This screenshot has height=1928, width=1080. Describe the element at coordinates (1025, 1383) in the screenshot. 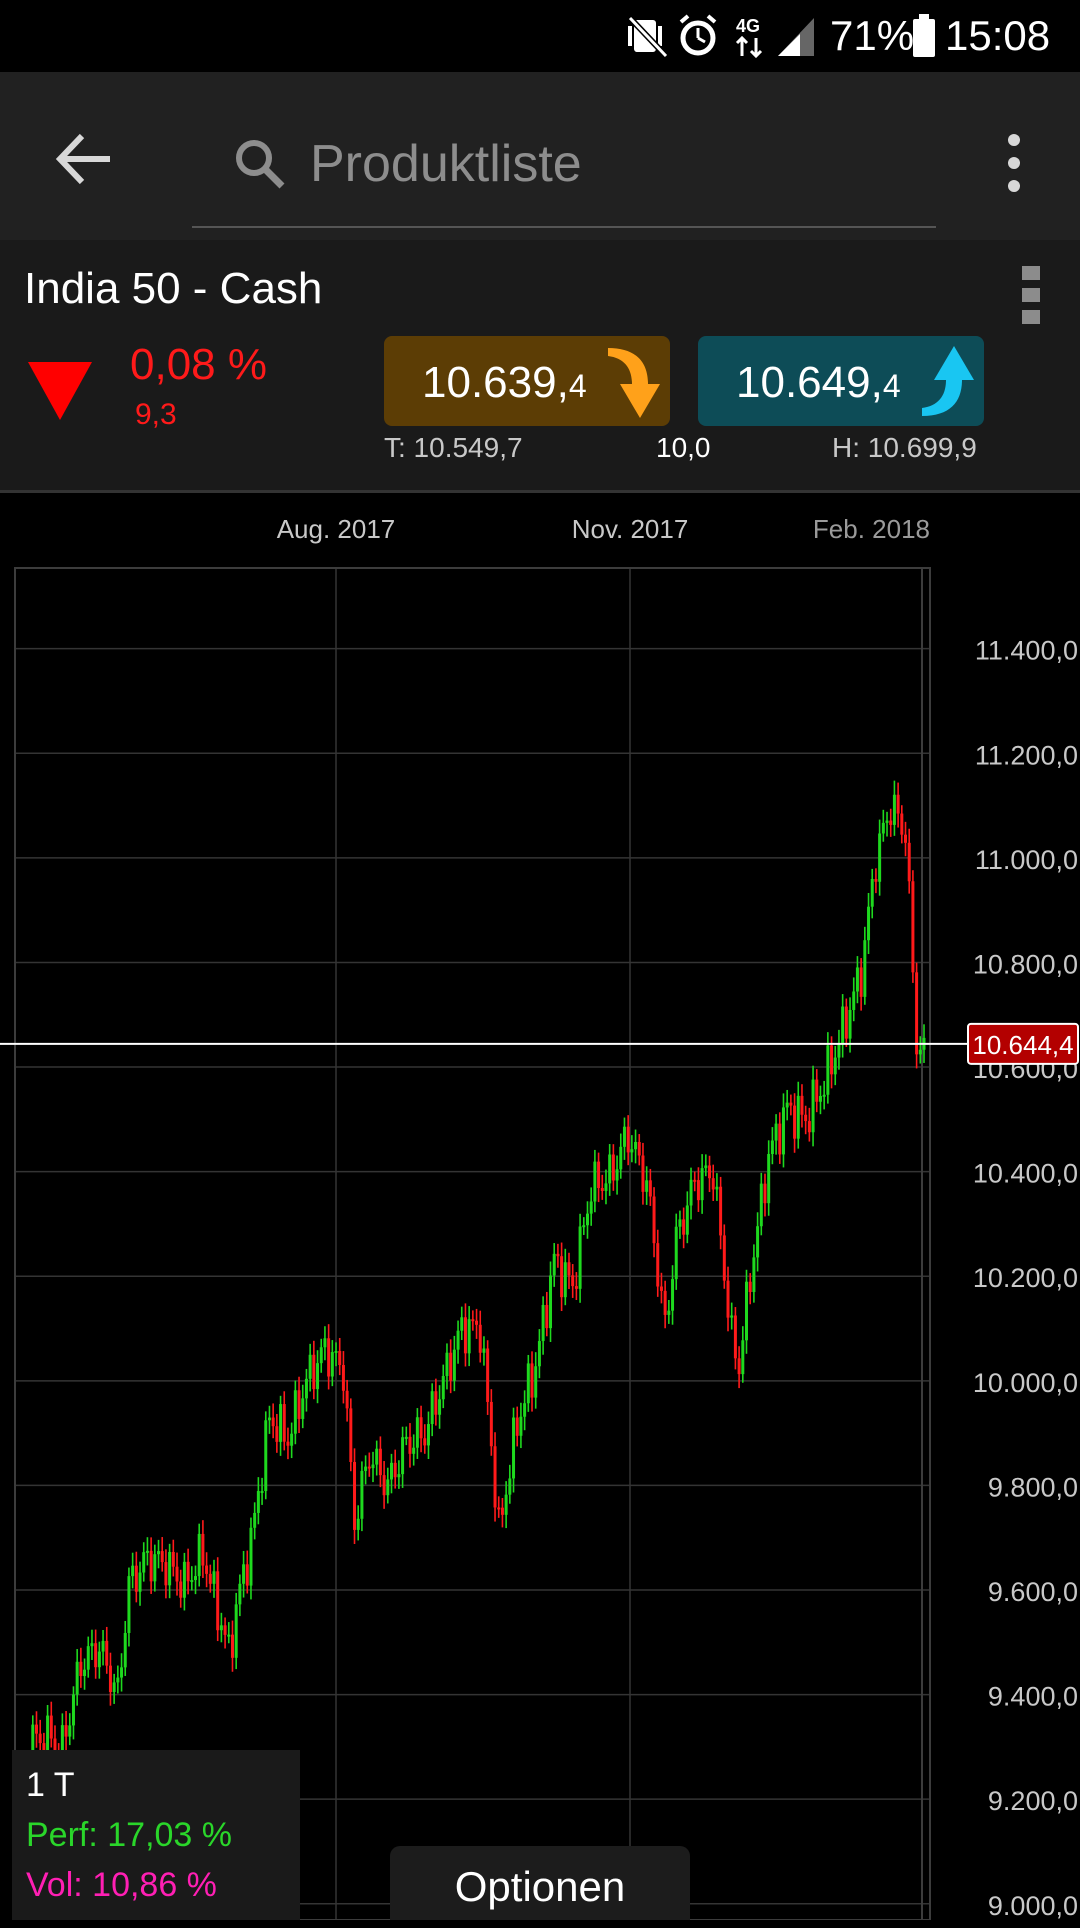

I see `y-tick-label: 10.000,0` at that location.